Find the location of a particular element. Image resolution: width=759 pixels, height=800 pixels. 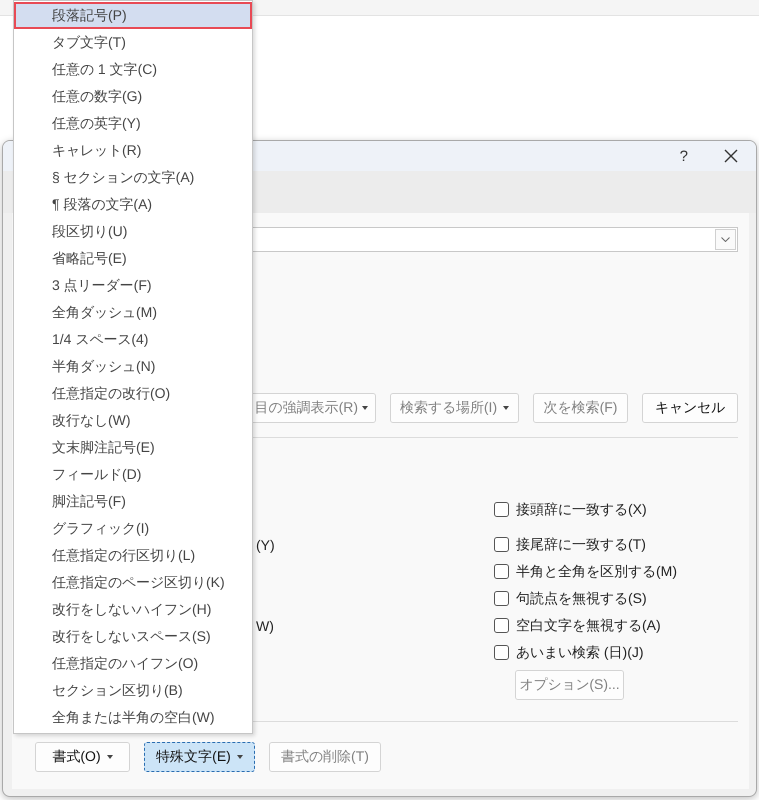

checkbox-label: 句読点を無視する(S) is located at coordinates (581, 599).